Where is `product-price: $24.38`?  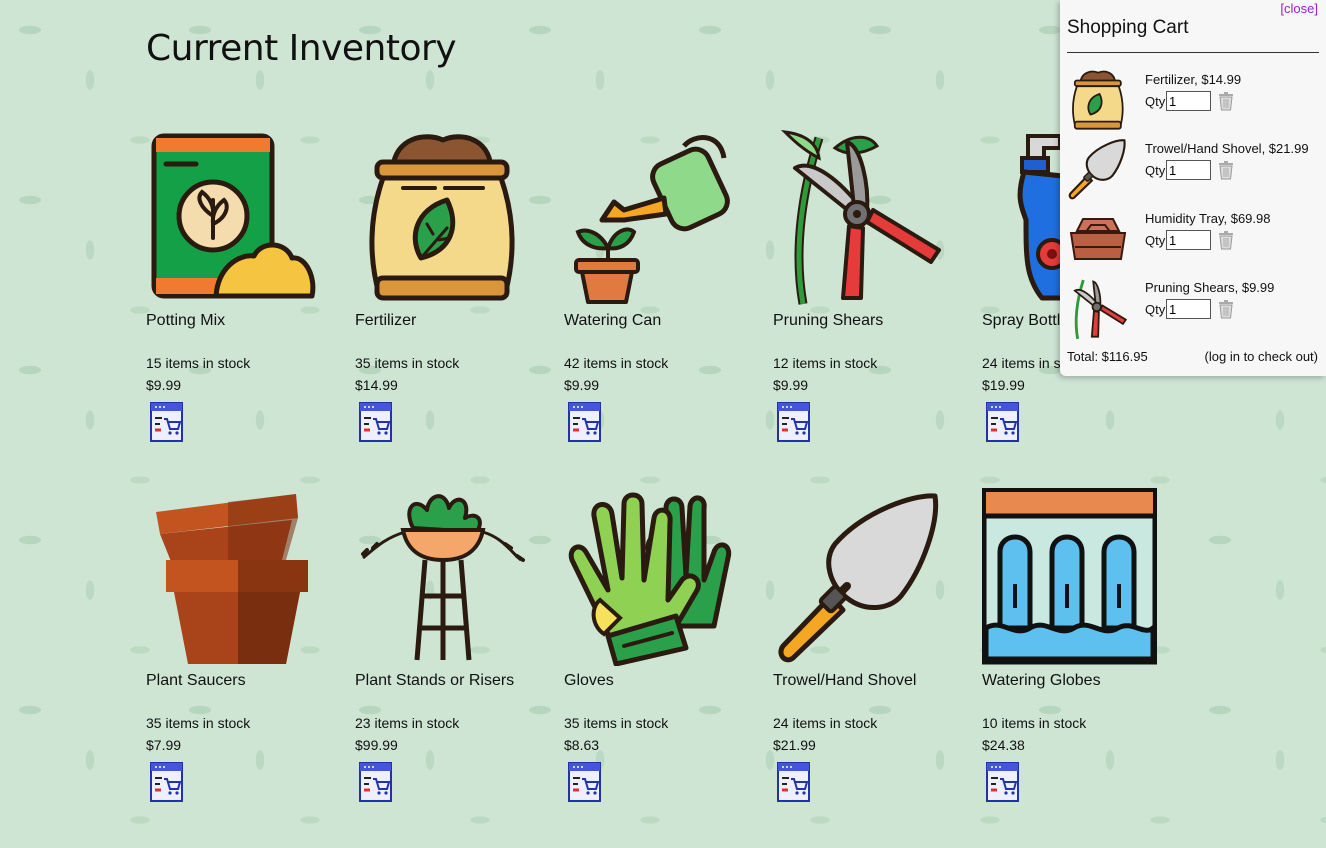
product-price: $24.38 is located at coordinates (1003, 745).